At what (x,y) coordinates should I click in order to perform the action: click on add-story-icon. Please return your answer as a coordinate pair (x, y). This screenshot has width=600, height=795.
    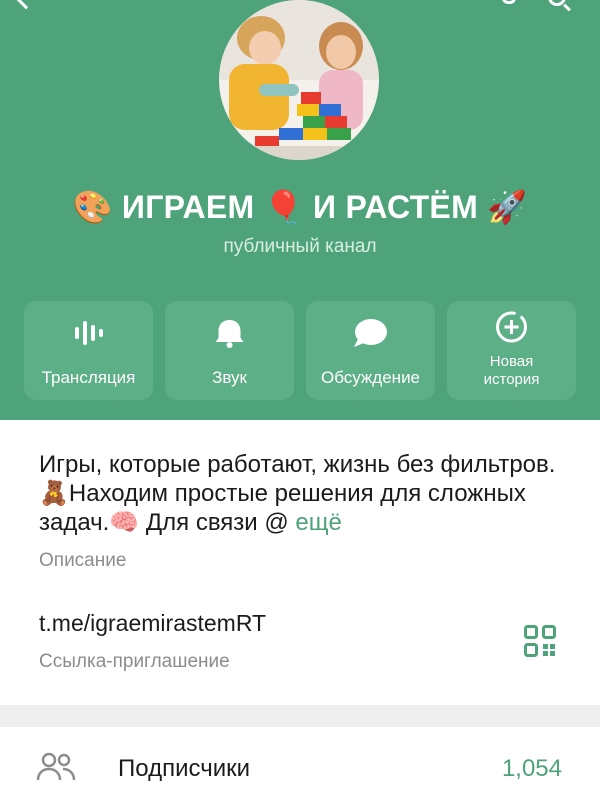
    Looking at the image, I should click on (511, 327).